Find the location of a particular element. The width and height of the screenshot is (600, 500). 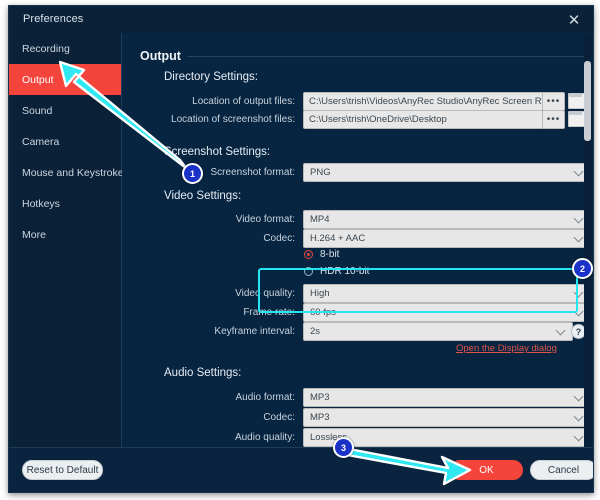

video-codec-label: Codec: is located at coordinates (279, 238).